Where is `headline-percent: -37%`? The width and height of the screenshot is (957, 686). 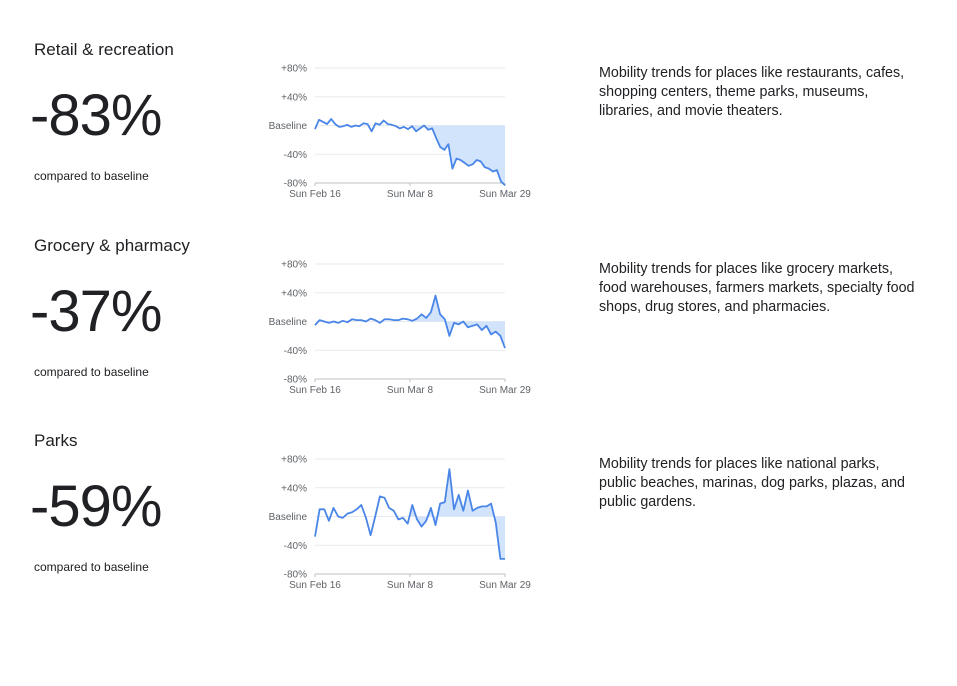 headline-percent: -37% is located at coordinates (96, 311).